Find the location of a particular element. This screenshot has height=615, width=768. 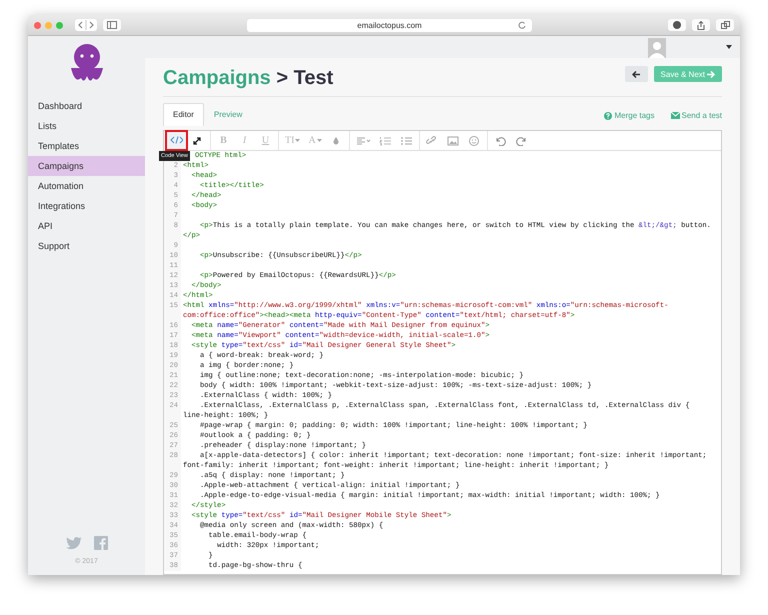

nav-item: API is located at coordinates (86, 226).